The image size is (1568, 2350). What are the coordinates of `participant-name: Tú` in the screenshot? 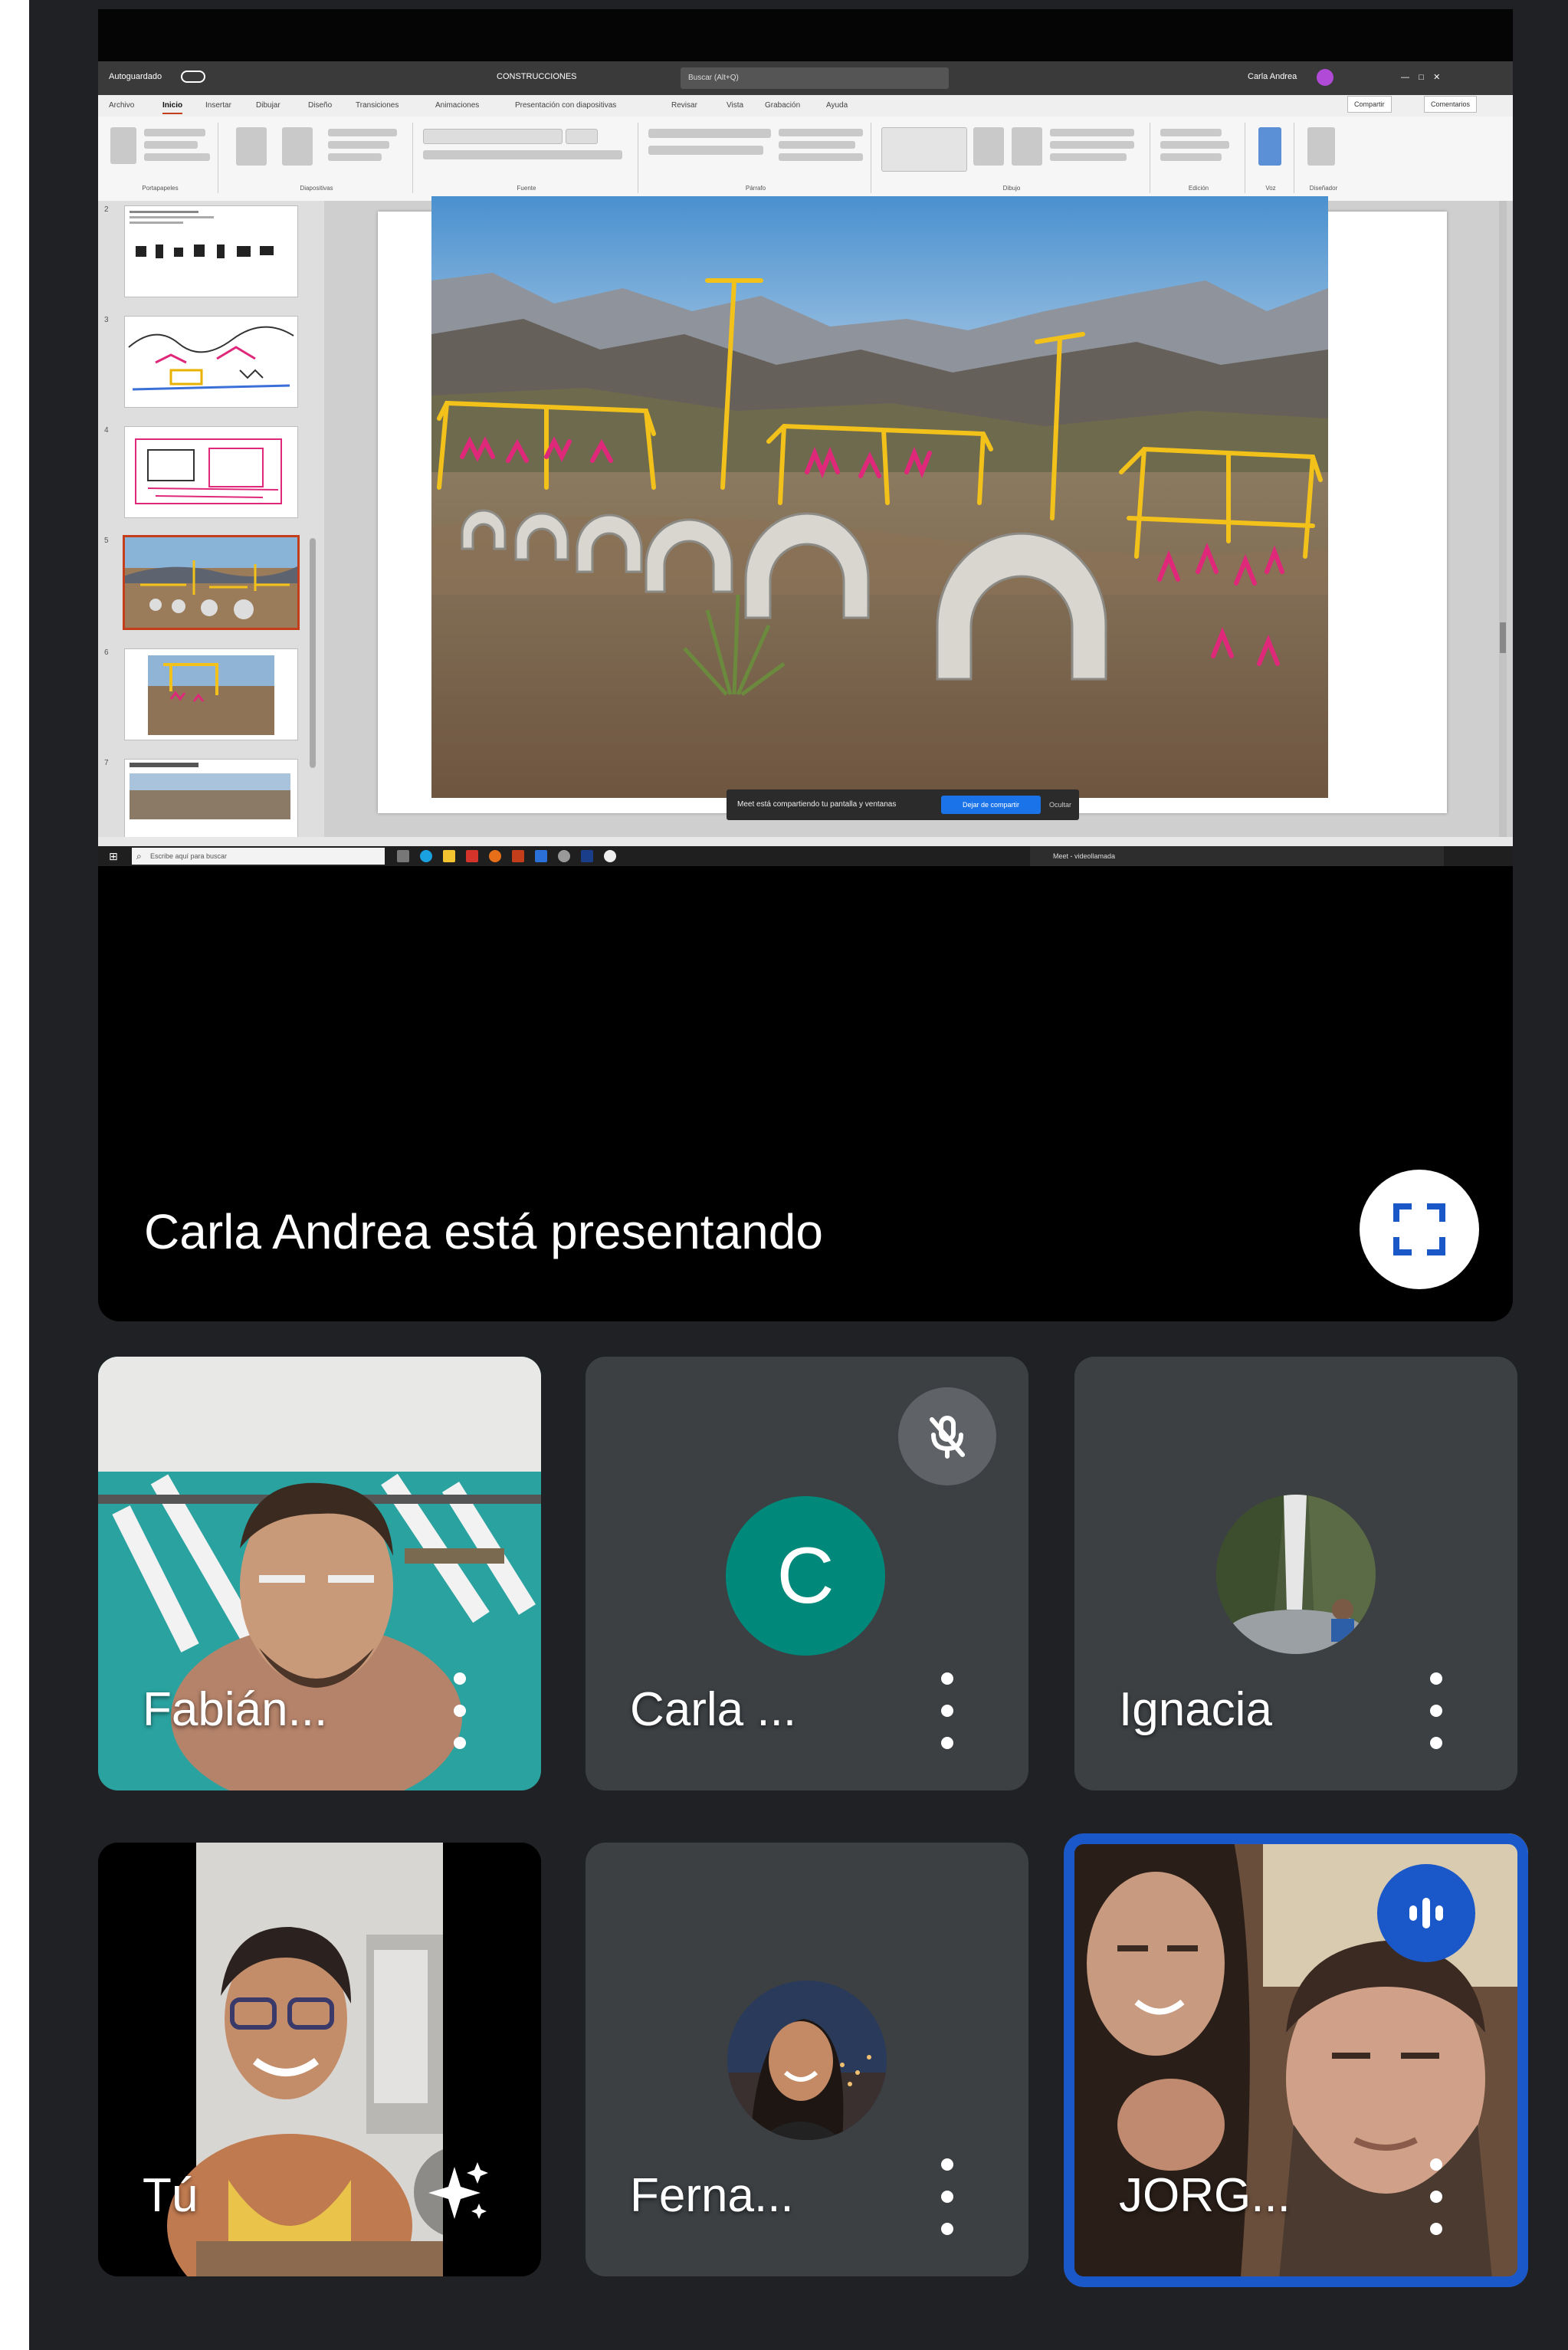 It's located at (170, 2195).